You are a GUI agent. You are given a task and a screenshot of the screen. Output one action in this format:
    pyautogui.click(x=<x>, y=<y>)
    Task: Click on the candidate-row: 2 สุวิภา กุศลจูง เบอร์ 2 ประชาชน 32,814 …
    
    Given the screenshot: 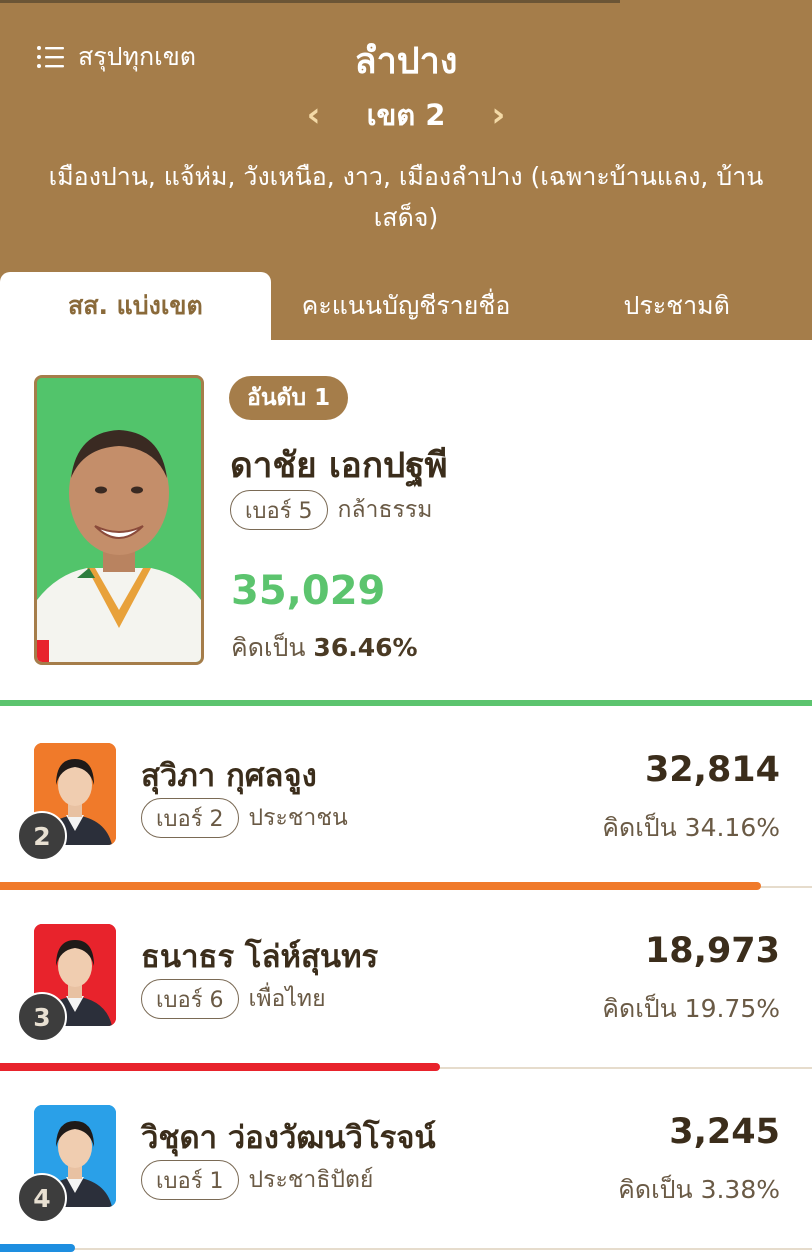 What is the action you would take?
    pyautogui.click(x=406, y=800)
    